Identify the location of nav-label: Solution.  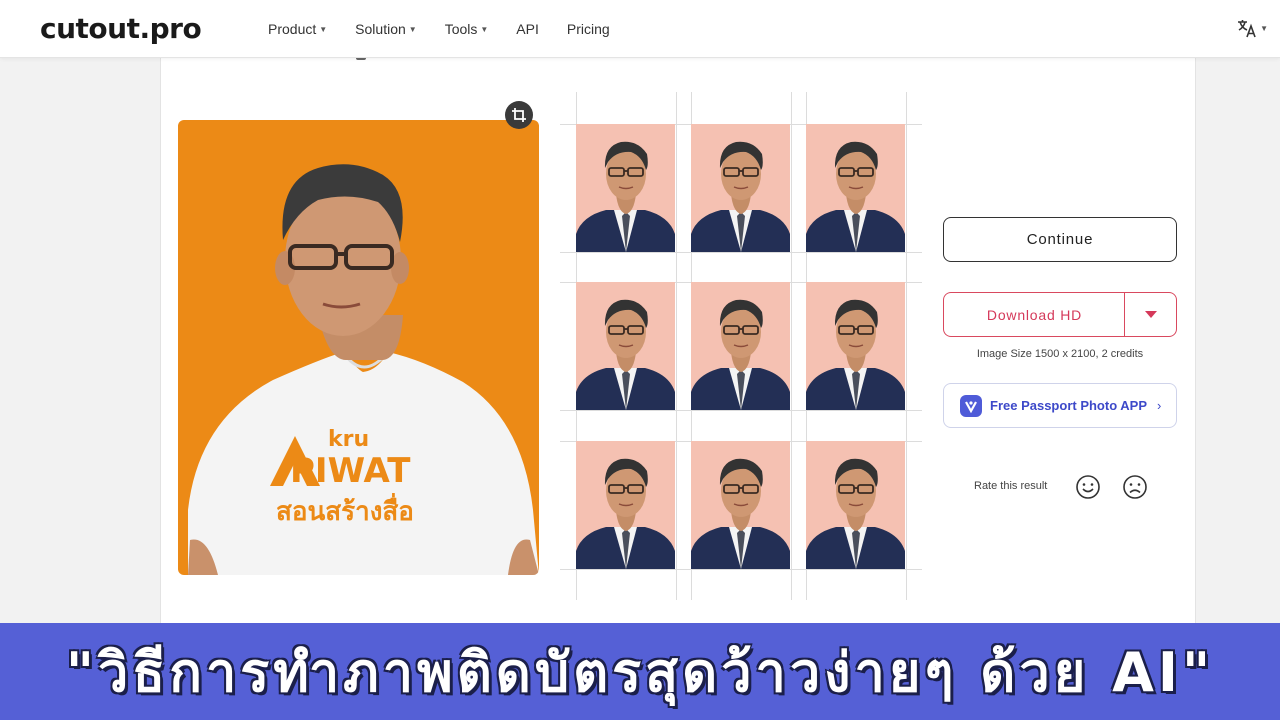
(380, 29).